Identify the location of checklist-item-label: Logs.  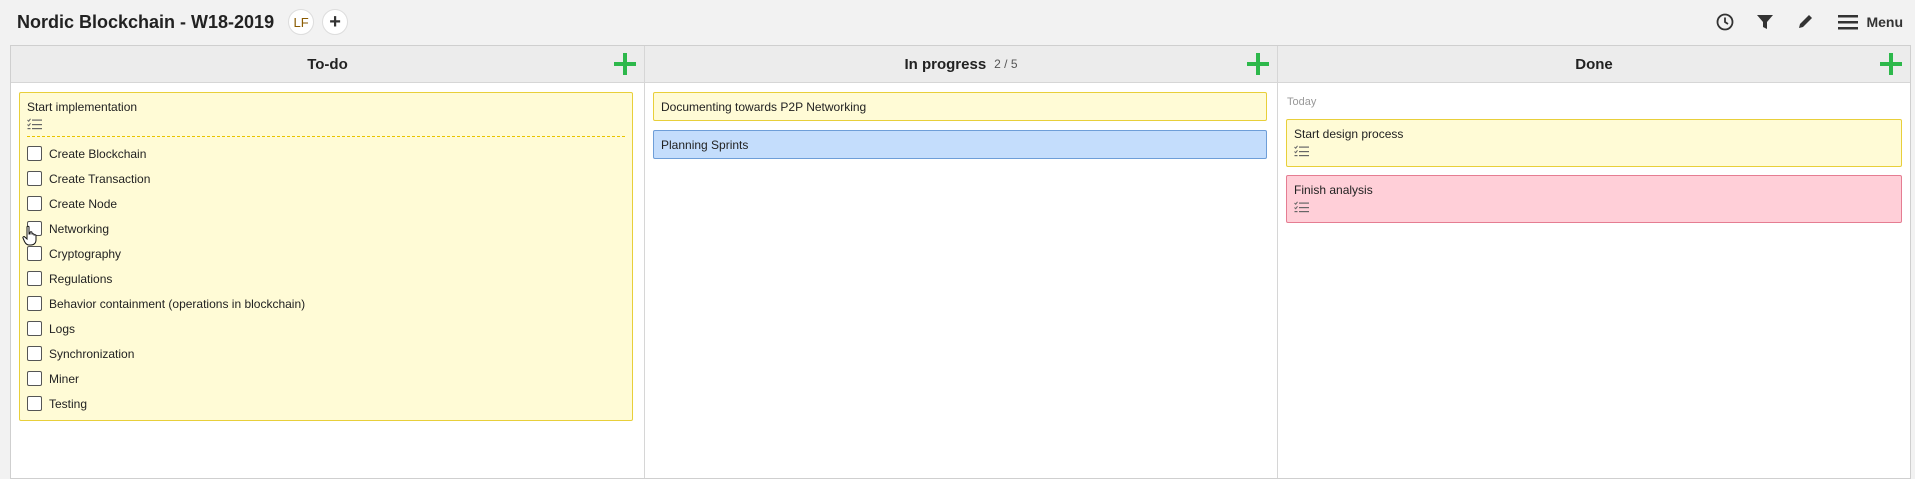
(62, 328).